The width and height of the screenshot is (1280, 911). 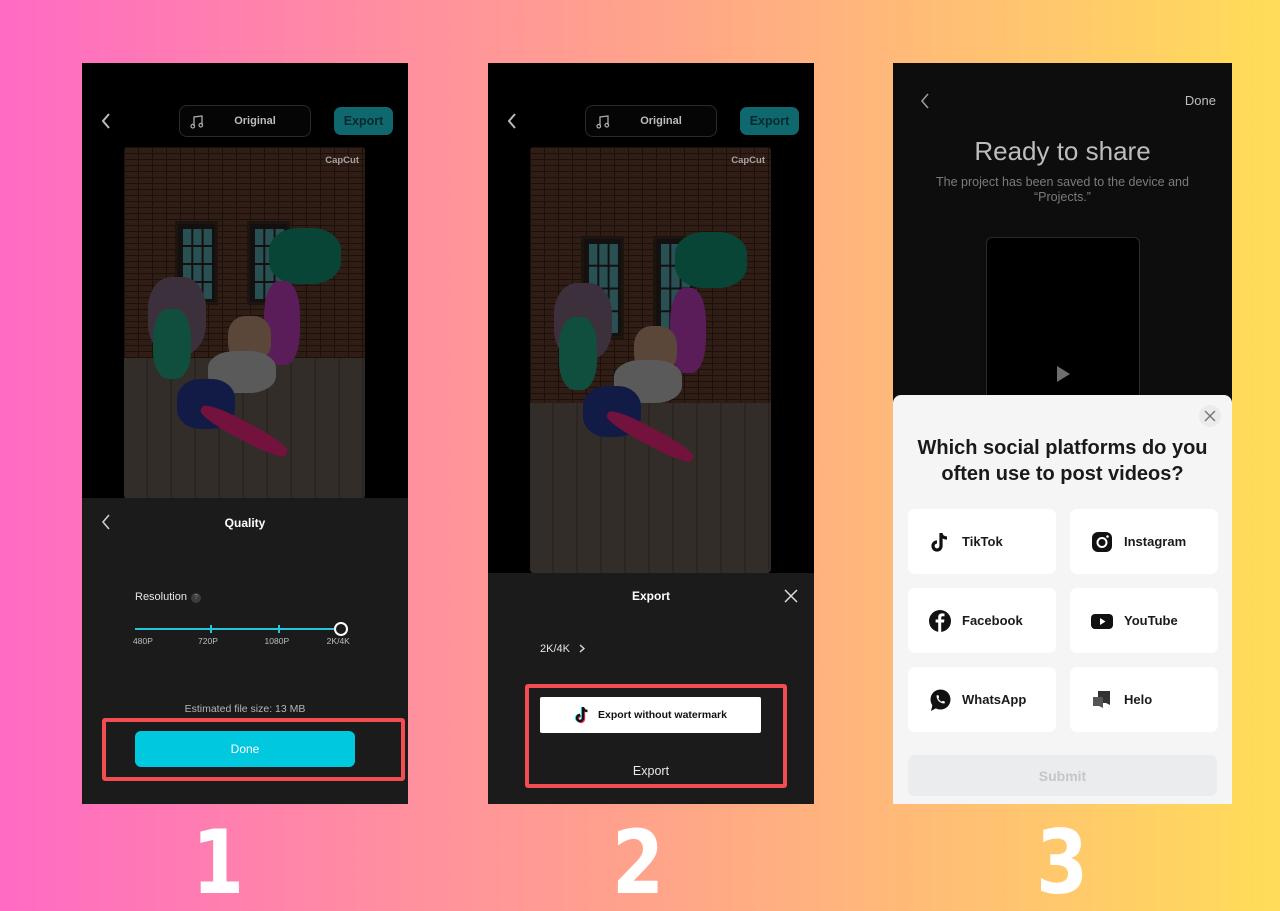 I want to click on resolution-slider, so click(x=241, y=629).